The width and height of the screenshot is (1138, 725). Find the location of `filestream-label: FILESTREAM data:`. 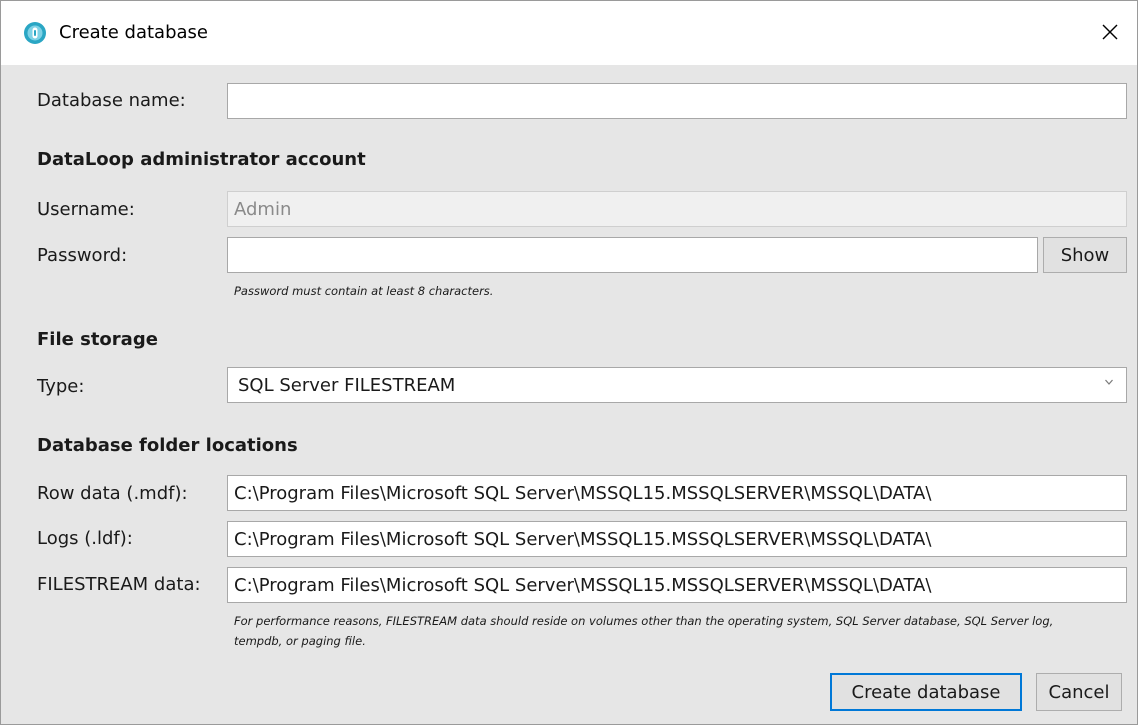

filestream-label: FILESTREAM data: is located at coordinates (119, 584).